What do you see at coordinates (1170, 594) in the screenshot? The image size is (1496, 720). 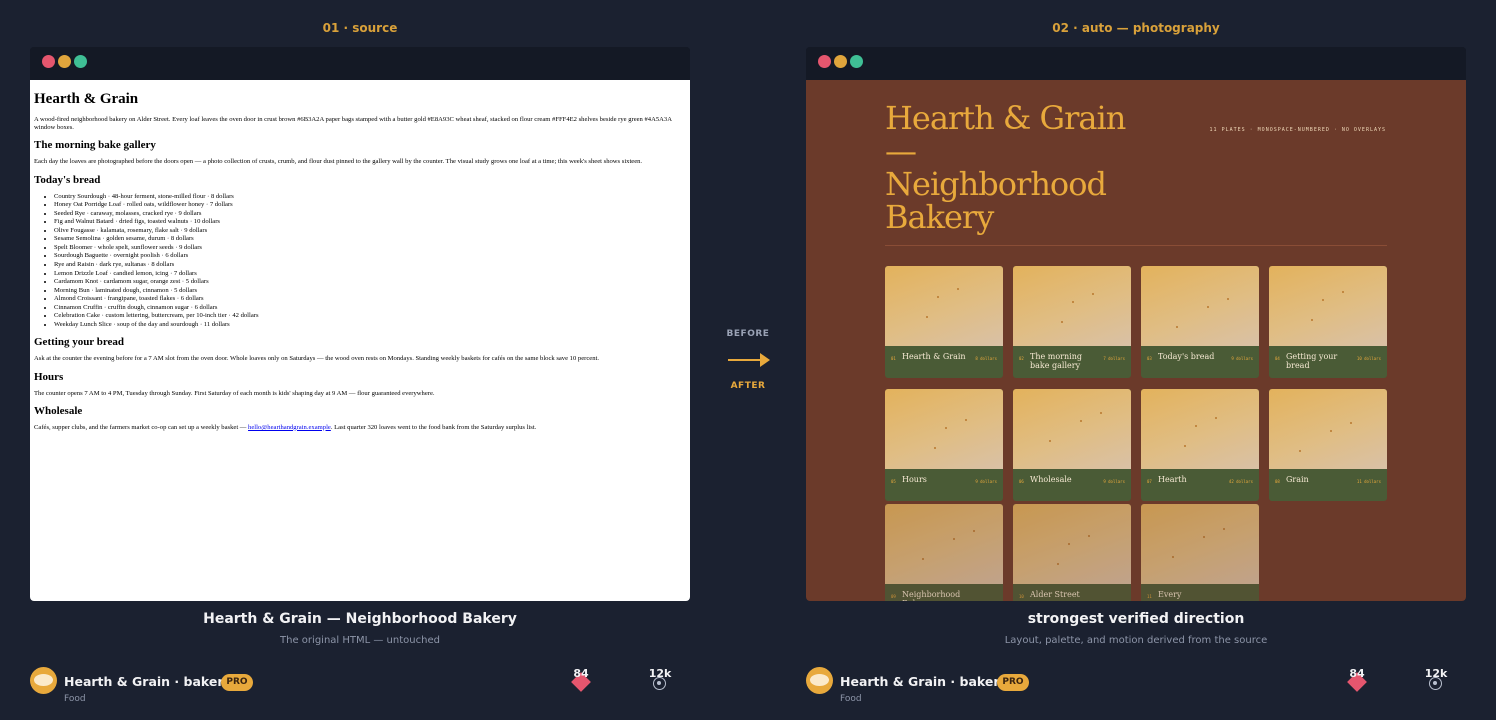 I see `plate-name: Every` at bounding box center [1170, 594].